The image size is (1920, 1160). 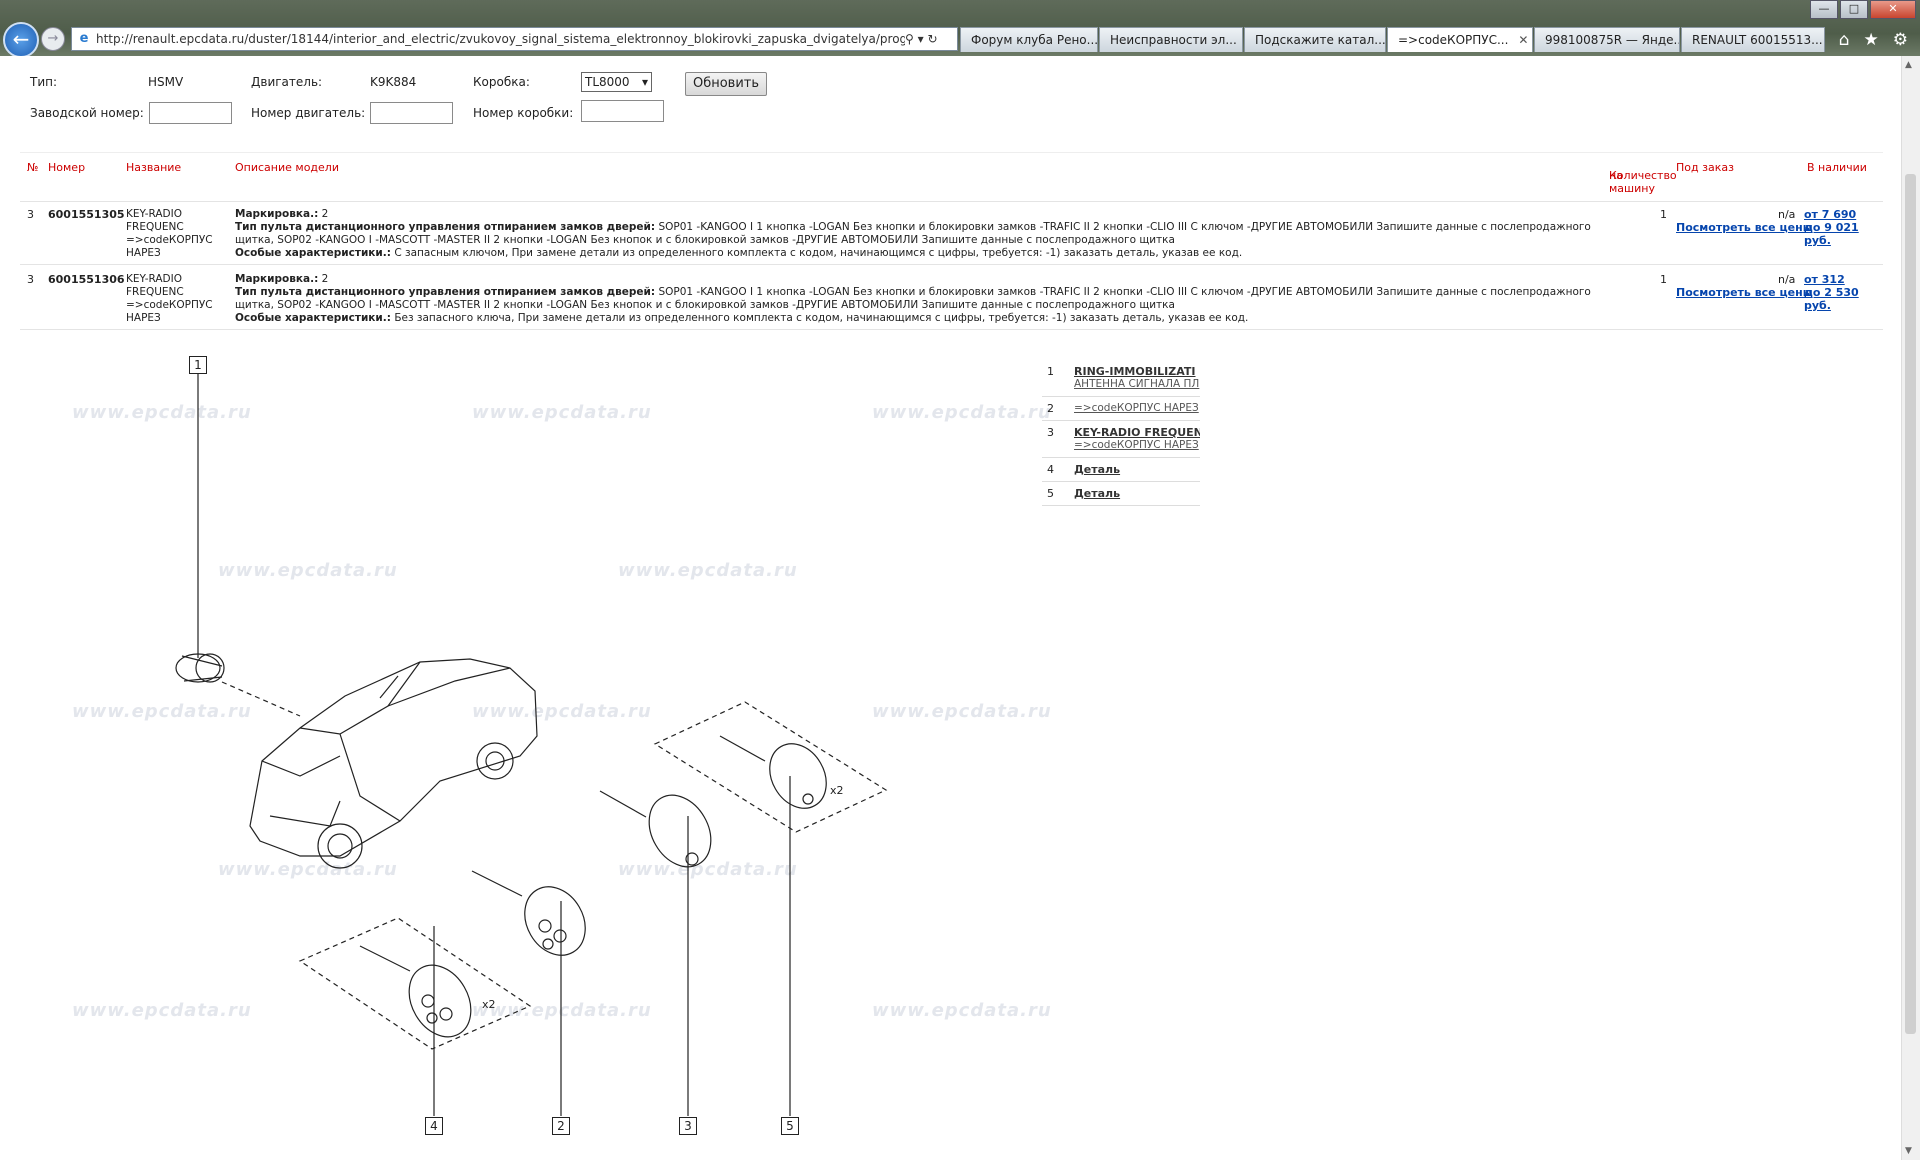 I want to click on home-icon: ⌂, so click(x=1844, y=40).